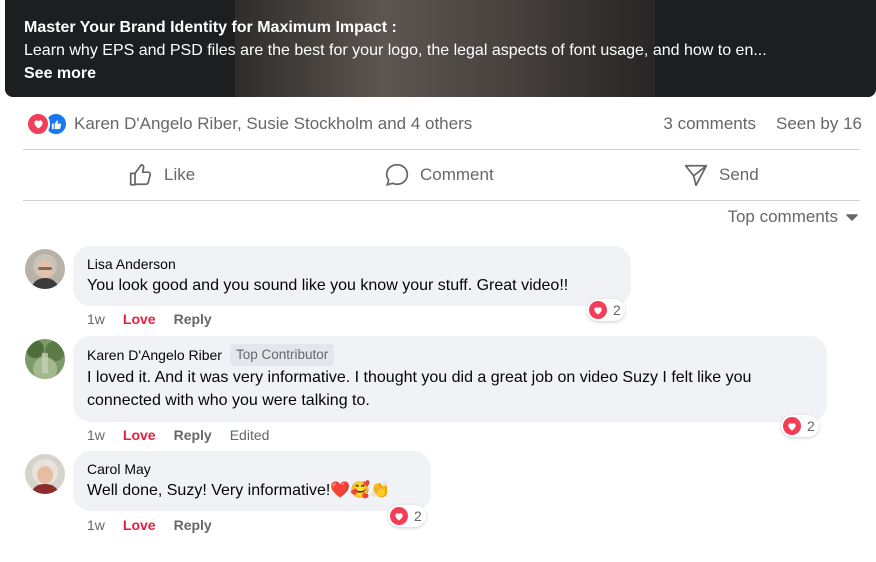 The height and width of the screenshot is (562, 876). I want to click on send-button: Send, so click(721, 175).